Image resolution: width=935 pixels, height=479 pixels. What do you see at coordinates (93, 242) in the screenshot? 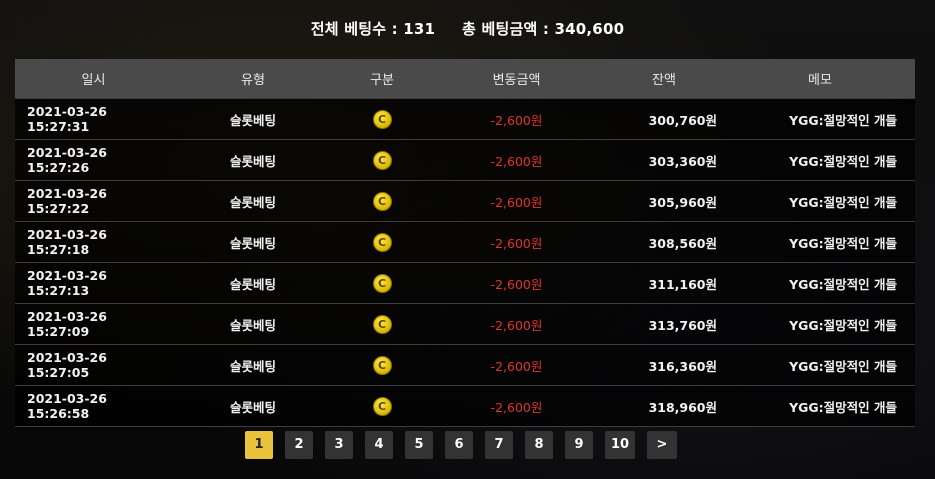
I see `row-datetime: 2021-03-26 15:27:18` at bounding box center [93, 242].